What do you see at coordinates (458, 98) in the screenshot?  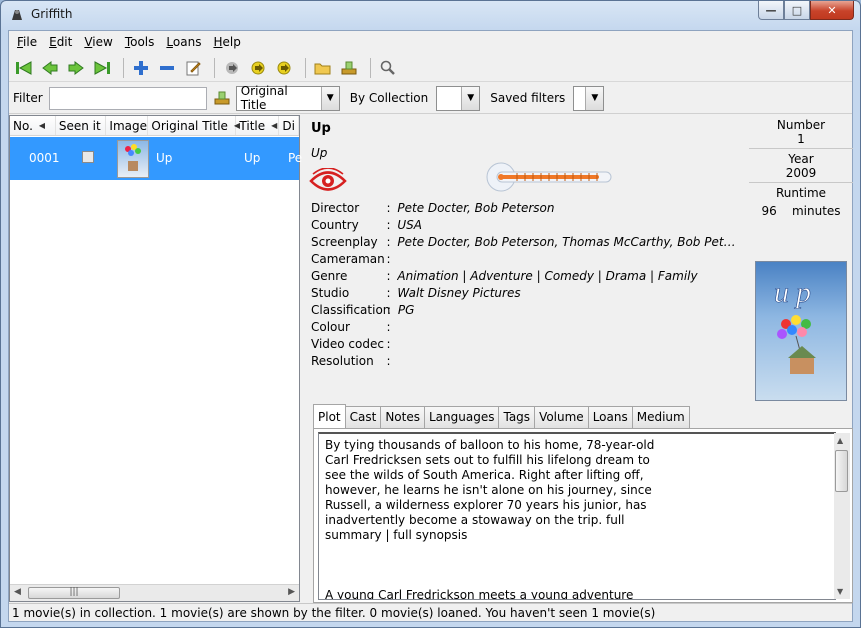 I see `collection-combo: ▼` at bounding box center [458, 98].